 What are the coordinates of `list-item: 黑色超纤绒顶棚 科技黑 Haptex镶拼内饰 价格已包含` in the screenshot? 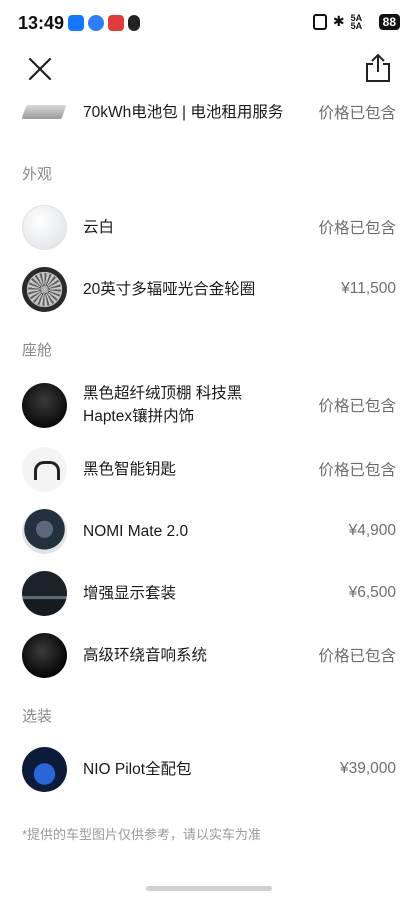 It's located at (209, 405).